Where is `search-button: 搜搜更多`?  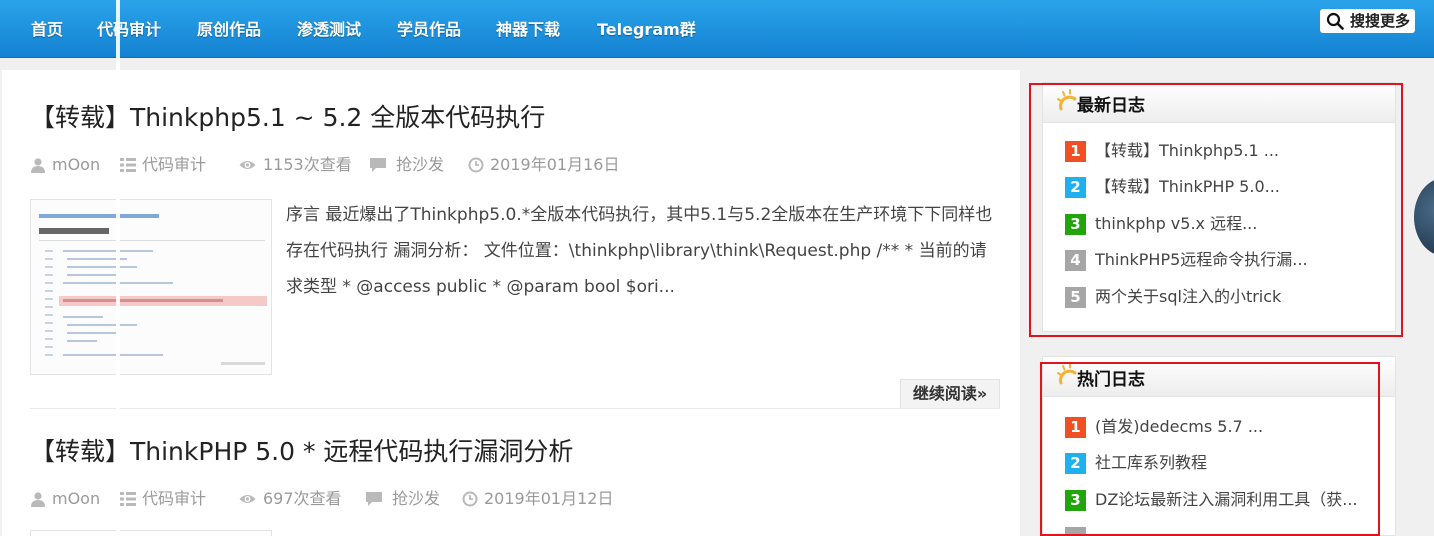
search-button: 搜搜更多 is located at coordinates (1367, 21).